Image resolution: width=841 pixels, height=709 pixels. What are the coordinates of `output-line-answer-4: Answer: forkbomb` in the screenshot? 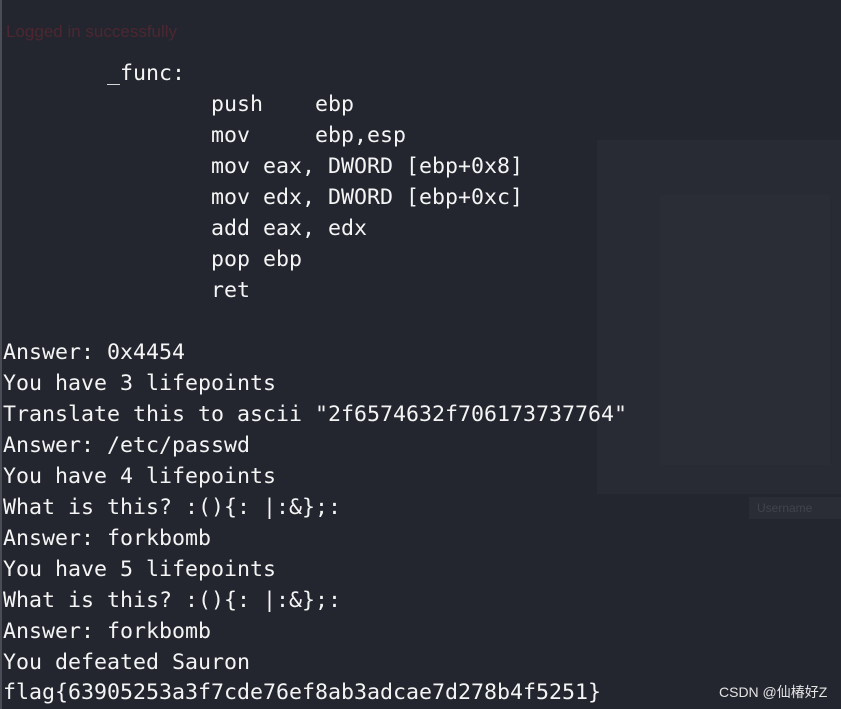 It's located at (107, 631).